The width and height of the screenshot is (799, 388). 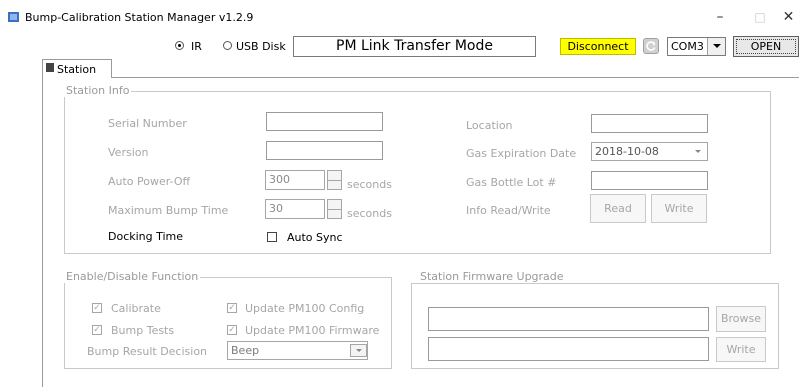 I want to click on calibrate-checkbox: ✓, so click(x=97, y=308).